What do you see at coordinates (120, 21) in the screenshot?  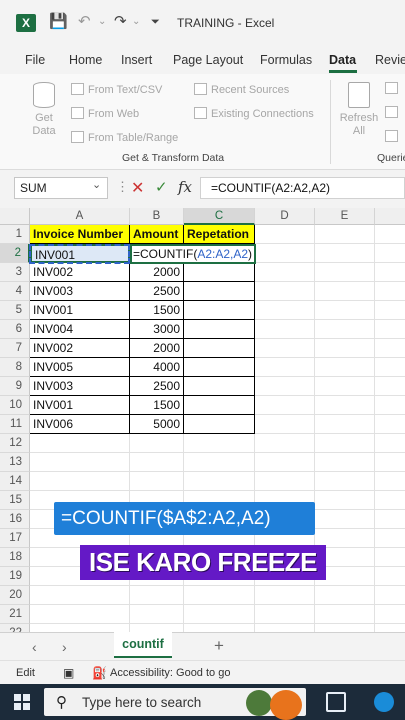 I see `redo-icon: ↷` at bounding box center [120, 21].